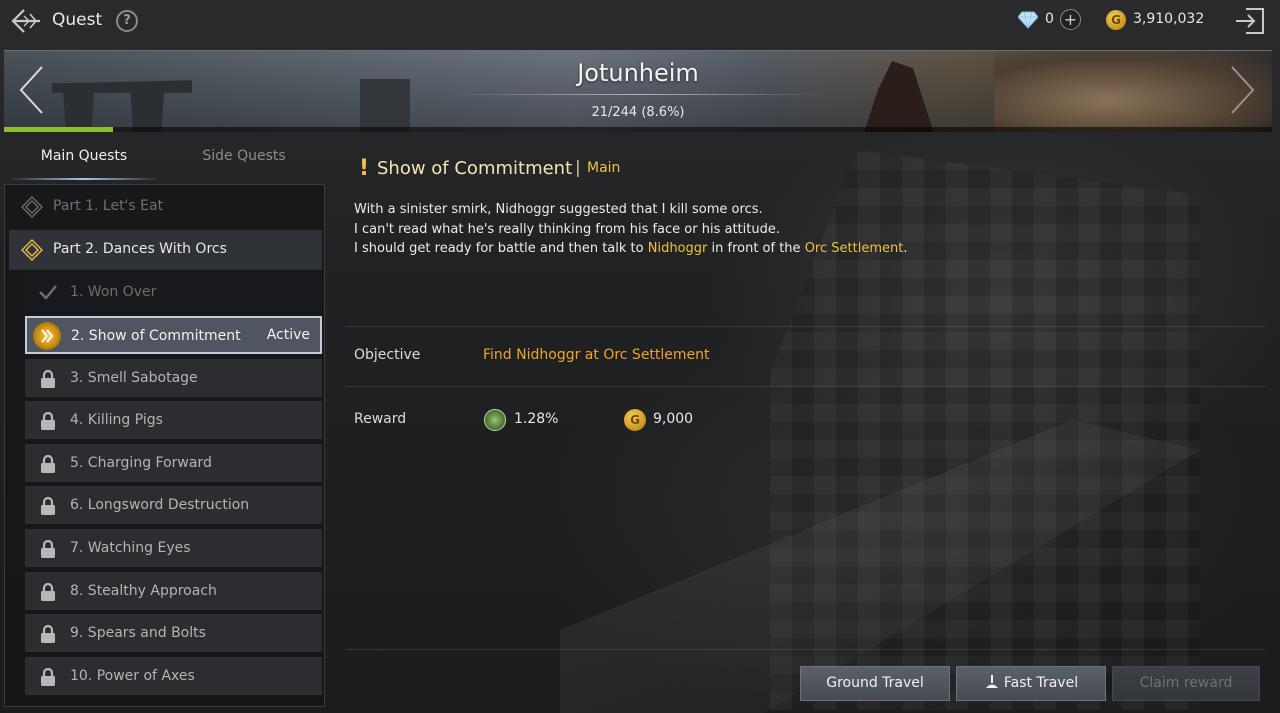 This screenshot has height=713, width=1280. What do you see at coordinates (156, 336) in the screenshot?
I see `quest-label: 2. Show of Commitment` at bounding box center [156, 336].